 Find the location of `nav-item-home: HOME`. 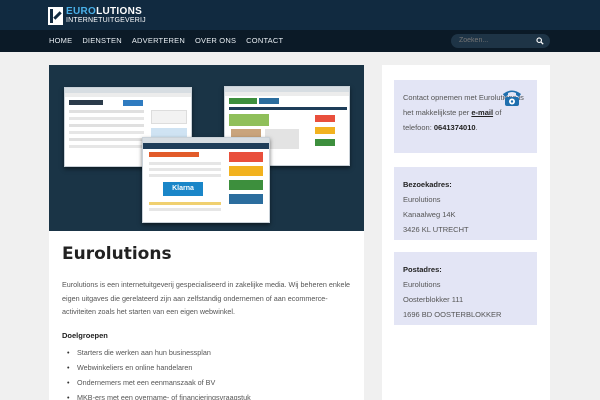

nav-item-home: HOME is located at coordinates (60, 41).